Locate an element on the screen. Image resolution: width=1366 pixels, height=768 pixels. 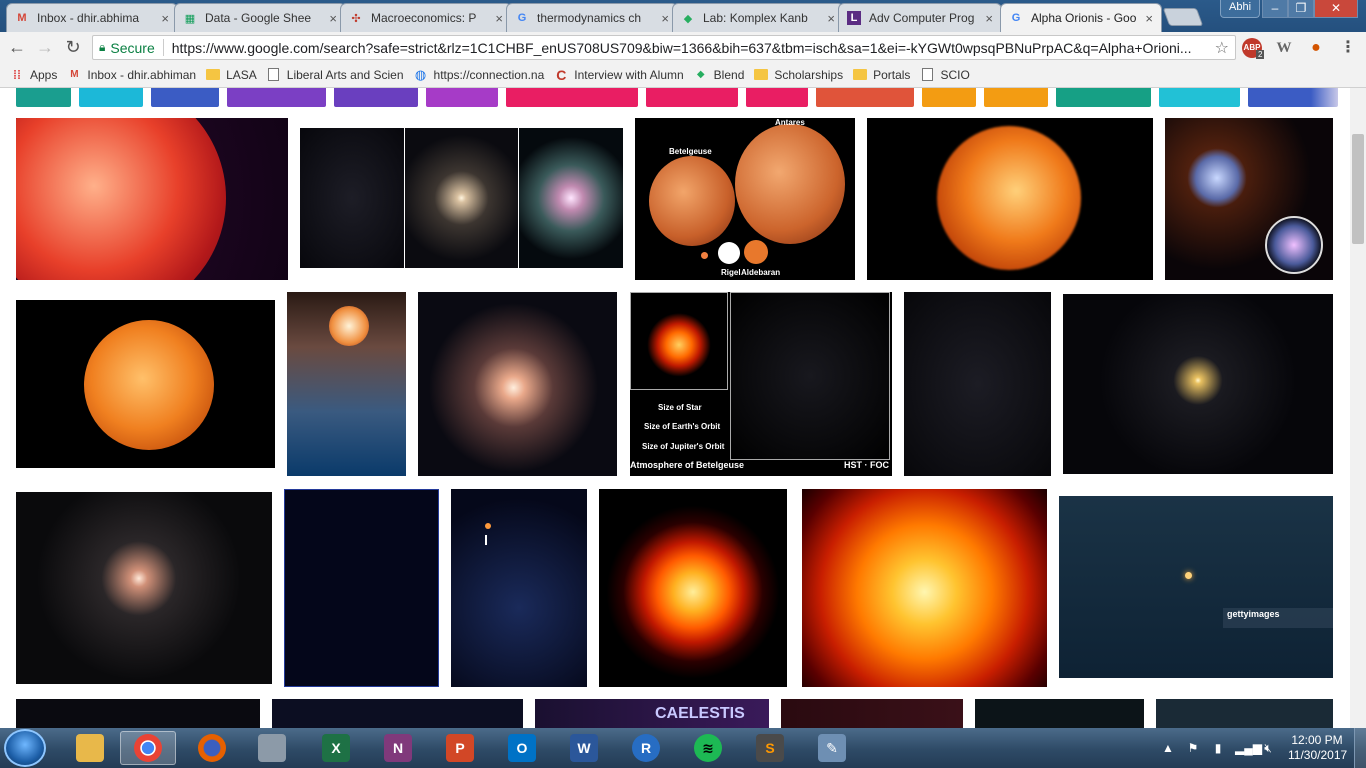
result-image-star-distant is located at coordinates (144, 588).